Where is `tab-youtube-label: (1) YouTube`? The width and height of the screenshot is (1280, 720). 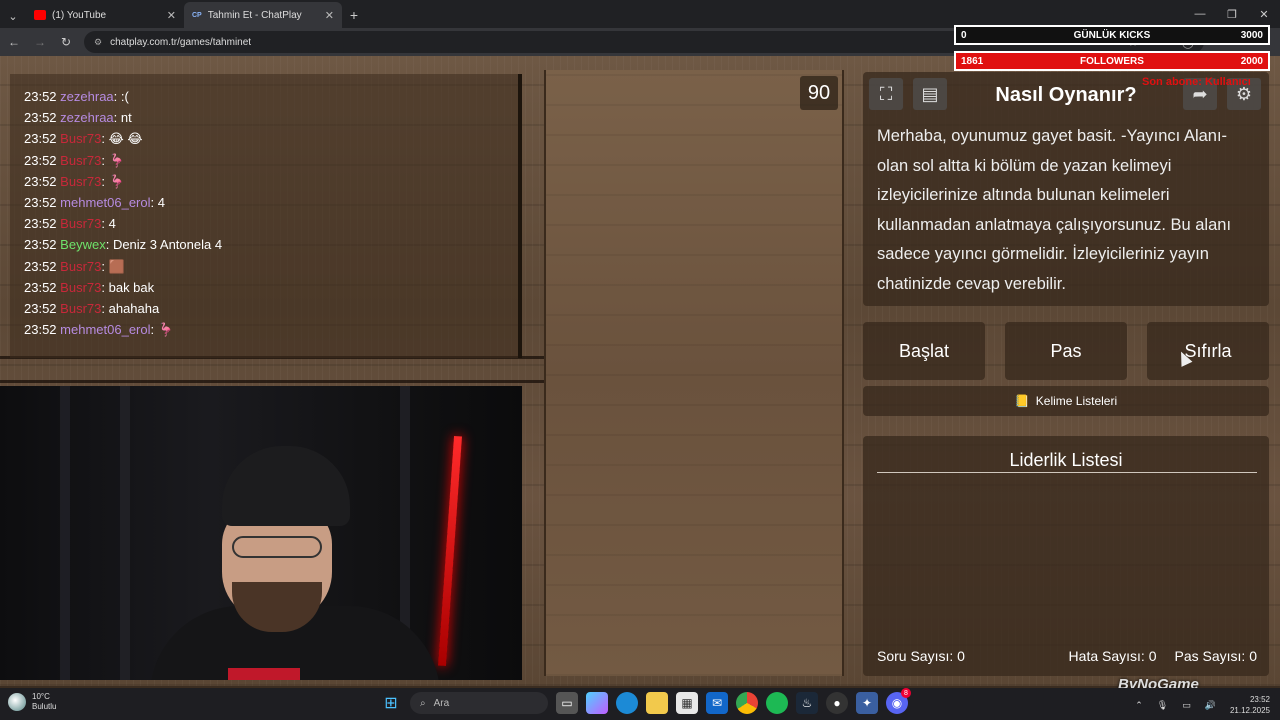 tab-youtube-label: (1) YouTube is located at coordinates (79, 15).